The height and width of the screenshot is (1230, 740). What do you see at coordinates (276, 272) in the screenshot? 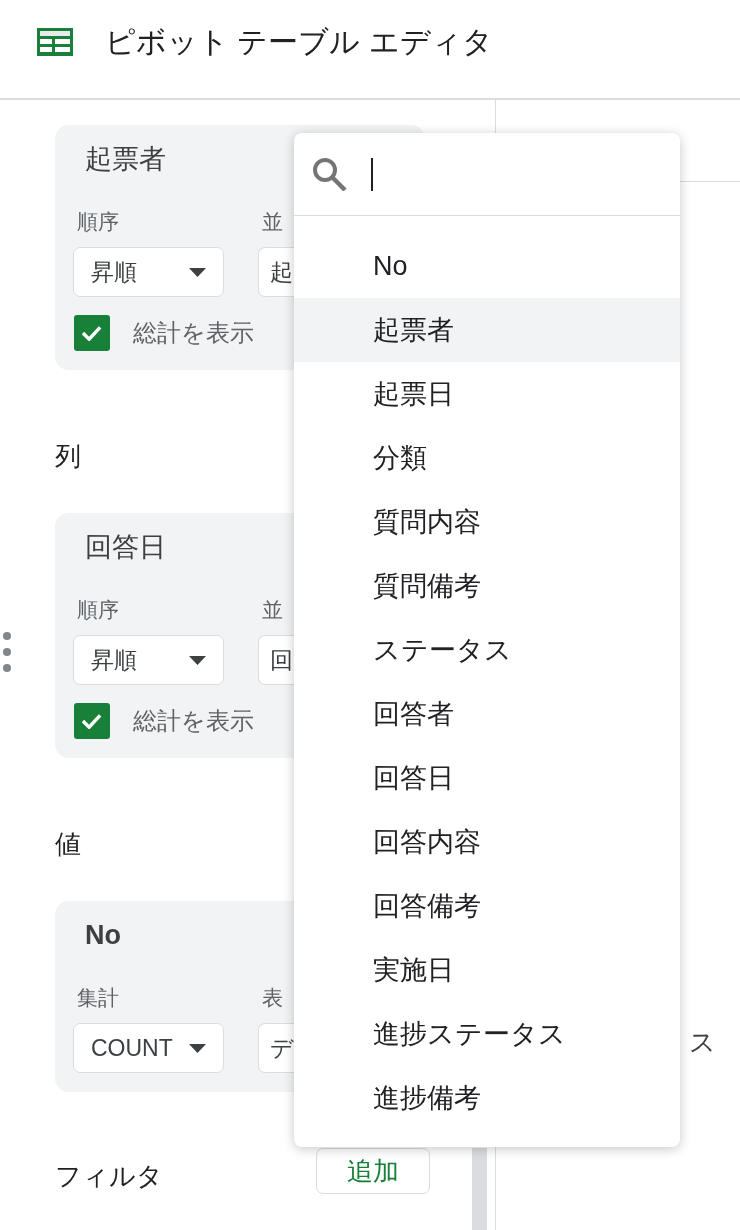
I see `select-field: 起` at bounding box center [276, 272].